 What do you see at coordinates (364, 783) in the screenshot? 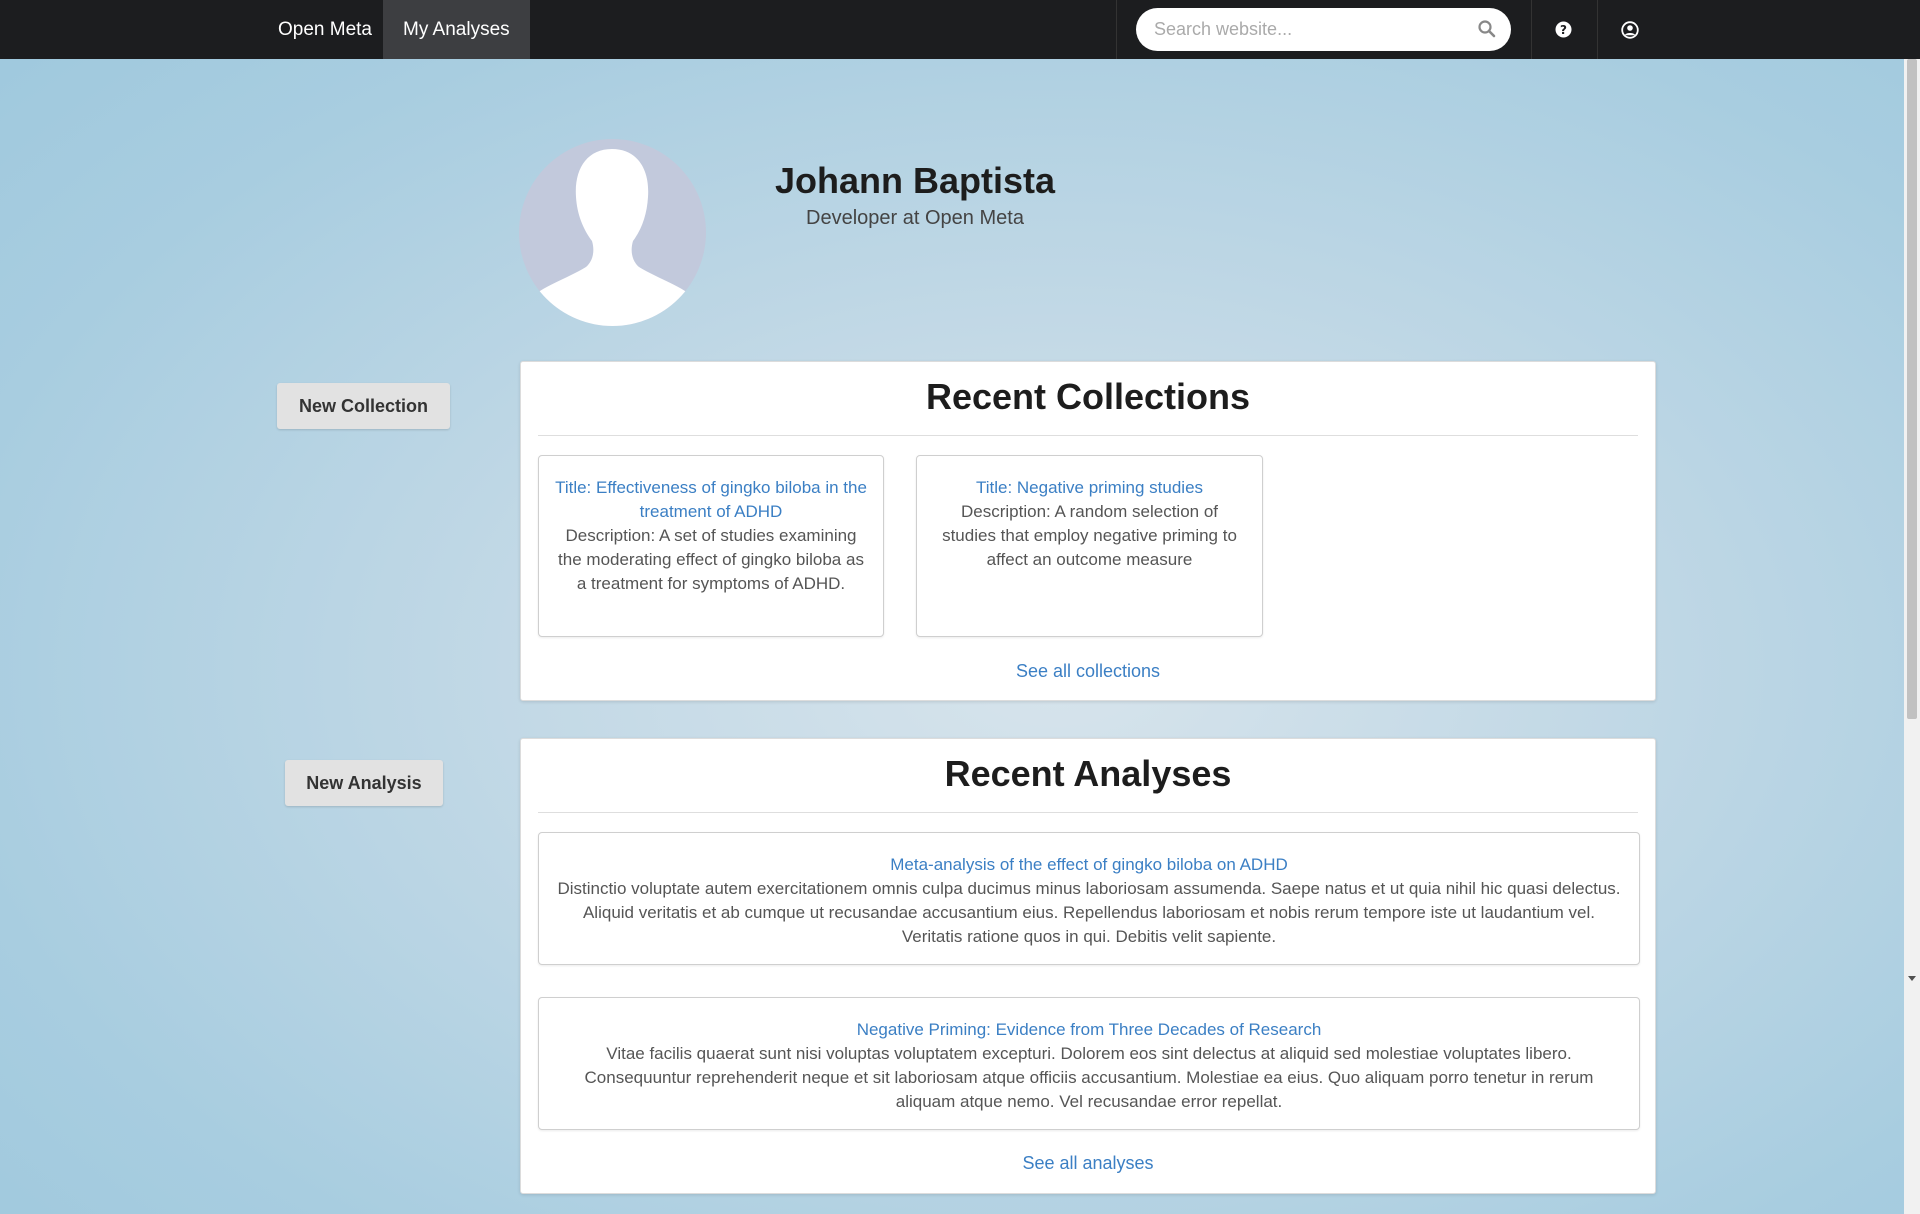
I see `new-analysis-button: New Analysis` at bounding box center [364, 783].